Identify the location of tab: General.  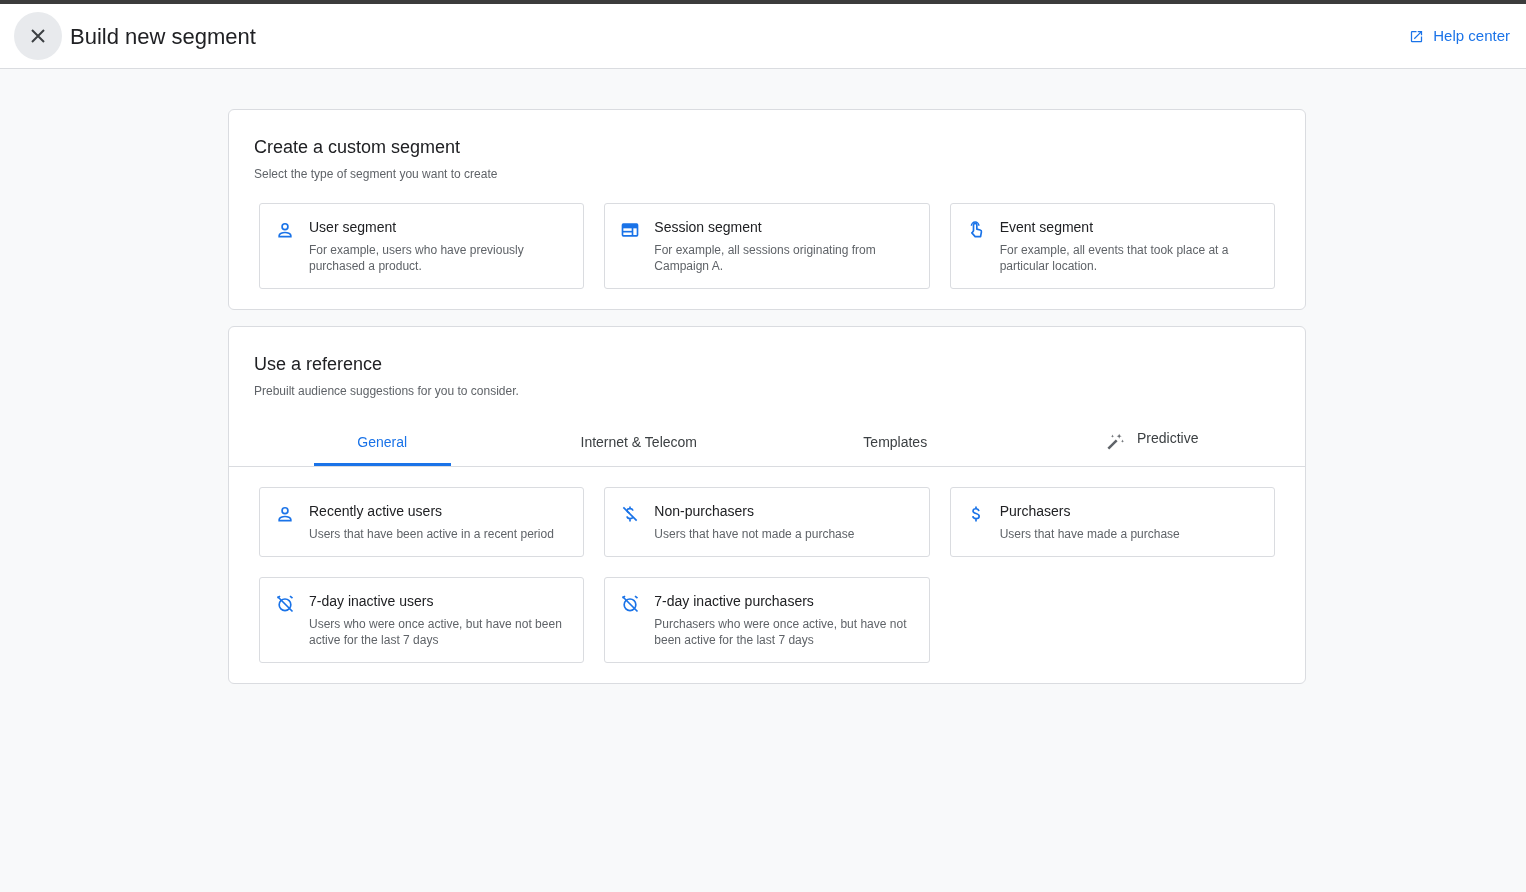
(382, 442).